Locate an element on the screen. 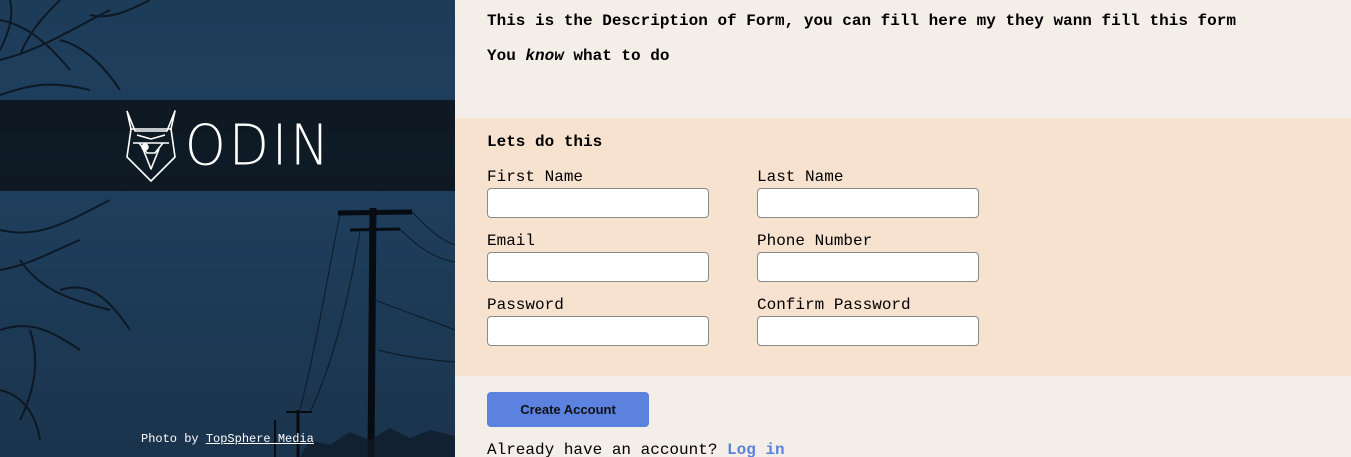 The width and height of the screenshot is (1351, 457). email-group: Email is located at coordinates (598, 257).